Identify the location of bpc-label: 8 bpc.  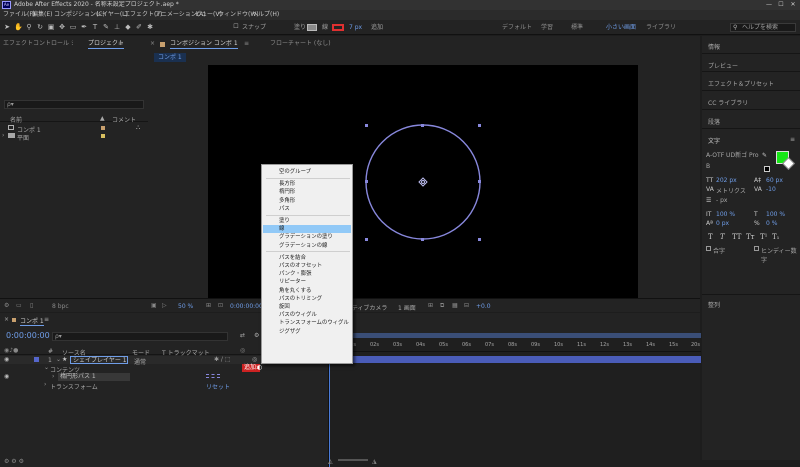
(60, 306).